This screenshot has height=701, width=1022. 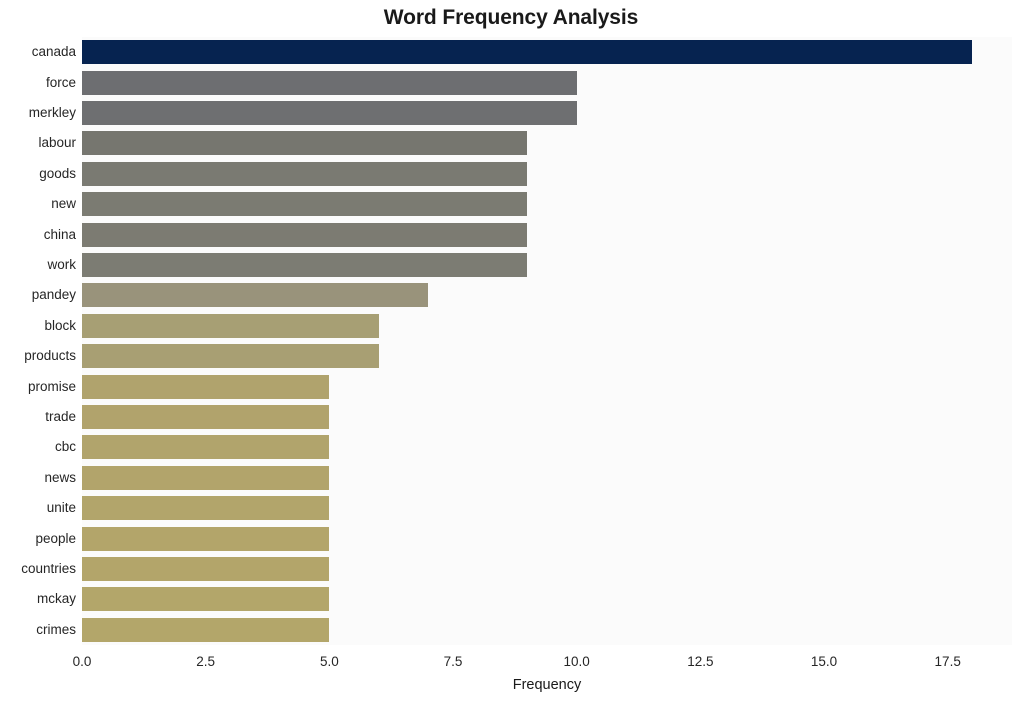 I want to click on bar-block, so click(x=230, y=325).